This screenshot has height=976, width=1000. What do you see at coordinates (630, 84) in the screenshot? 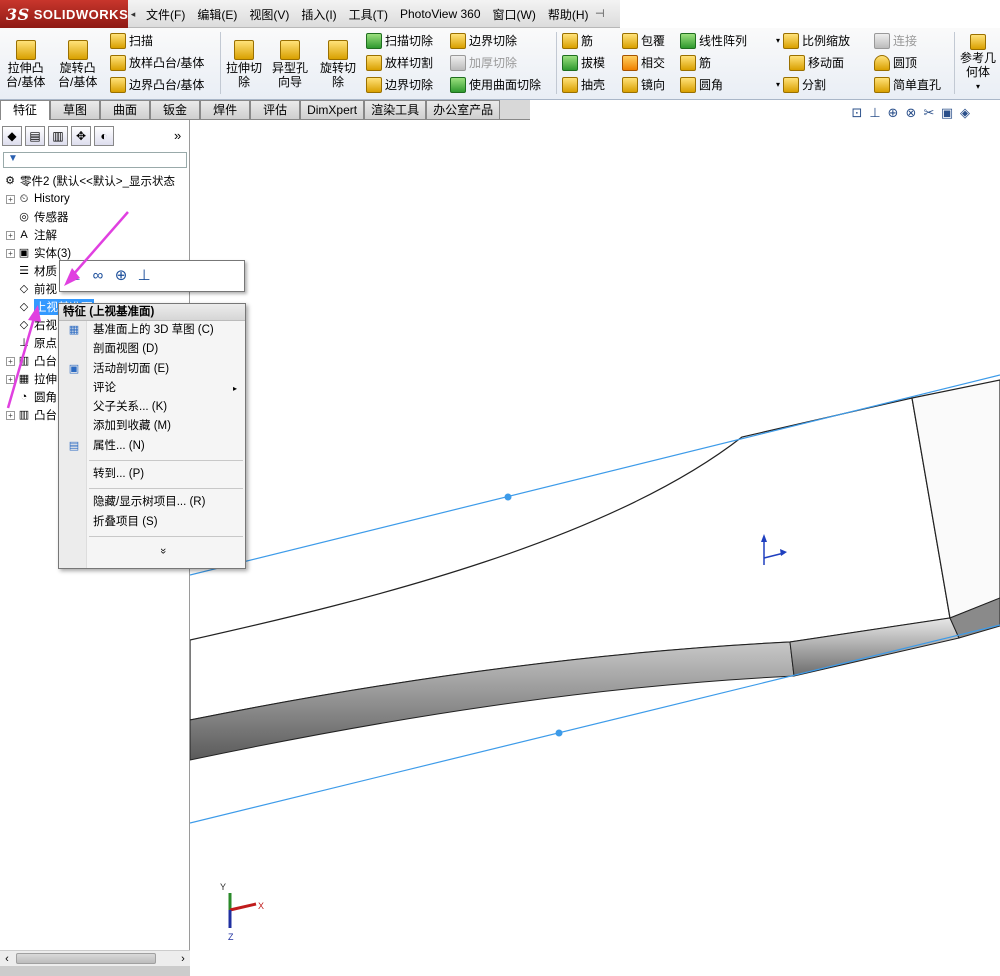
I see `mirror-icon` at bounding box center [630, 84].